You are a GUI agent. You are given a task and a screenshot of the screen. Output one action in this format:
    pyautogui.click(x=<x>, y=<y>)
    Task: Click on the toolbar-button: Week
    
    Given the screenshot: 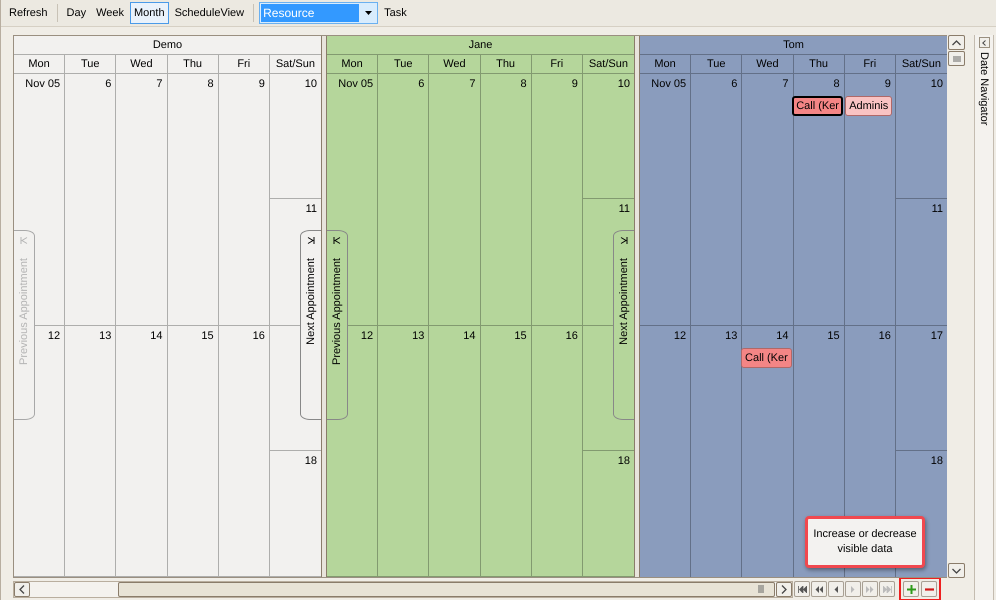 What is the action you would take?
    pyautogui.click(x=110, y=13)
    